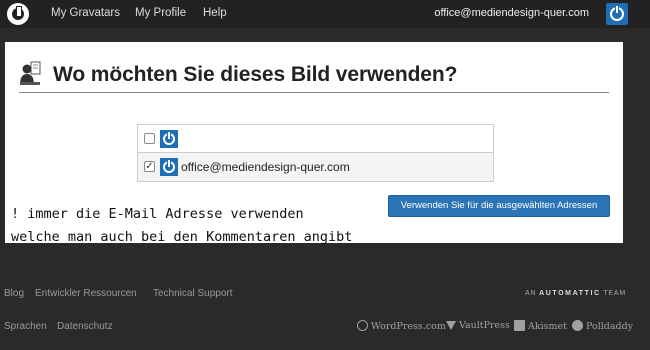 The width and height of the screenshot is (650, 350). What do you see at coordinates (531, 293) in the screenshot?
I see `team-prefix: AN` at bounding box center [531, 293].